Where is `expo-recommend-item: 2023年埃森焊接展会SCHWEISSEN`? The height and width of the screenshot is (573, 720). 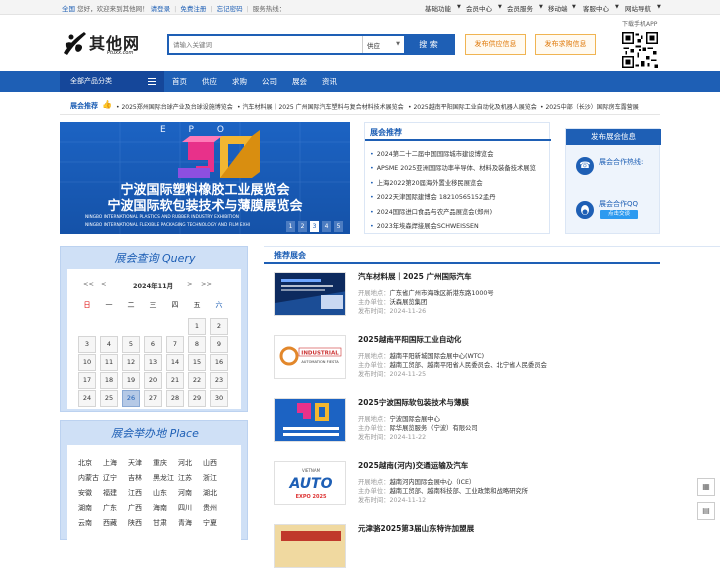 expo-recommend-item: 2023年埃森焊接展会SCHWEISSEN is located at coordinates (424, 225).